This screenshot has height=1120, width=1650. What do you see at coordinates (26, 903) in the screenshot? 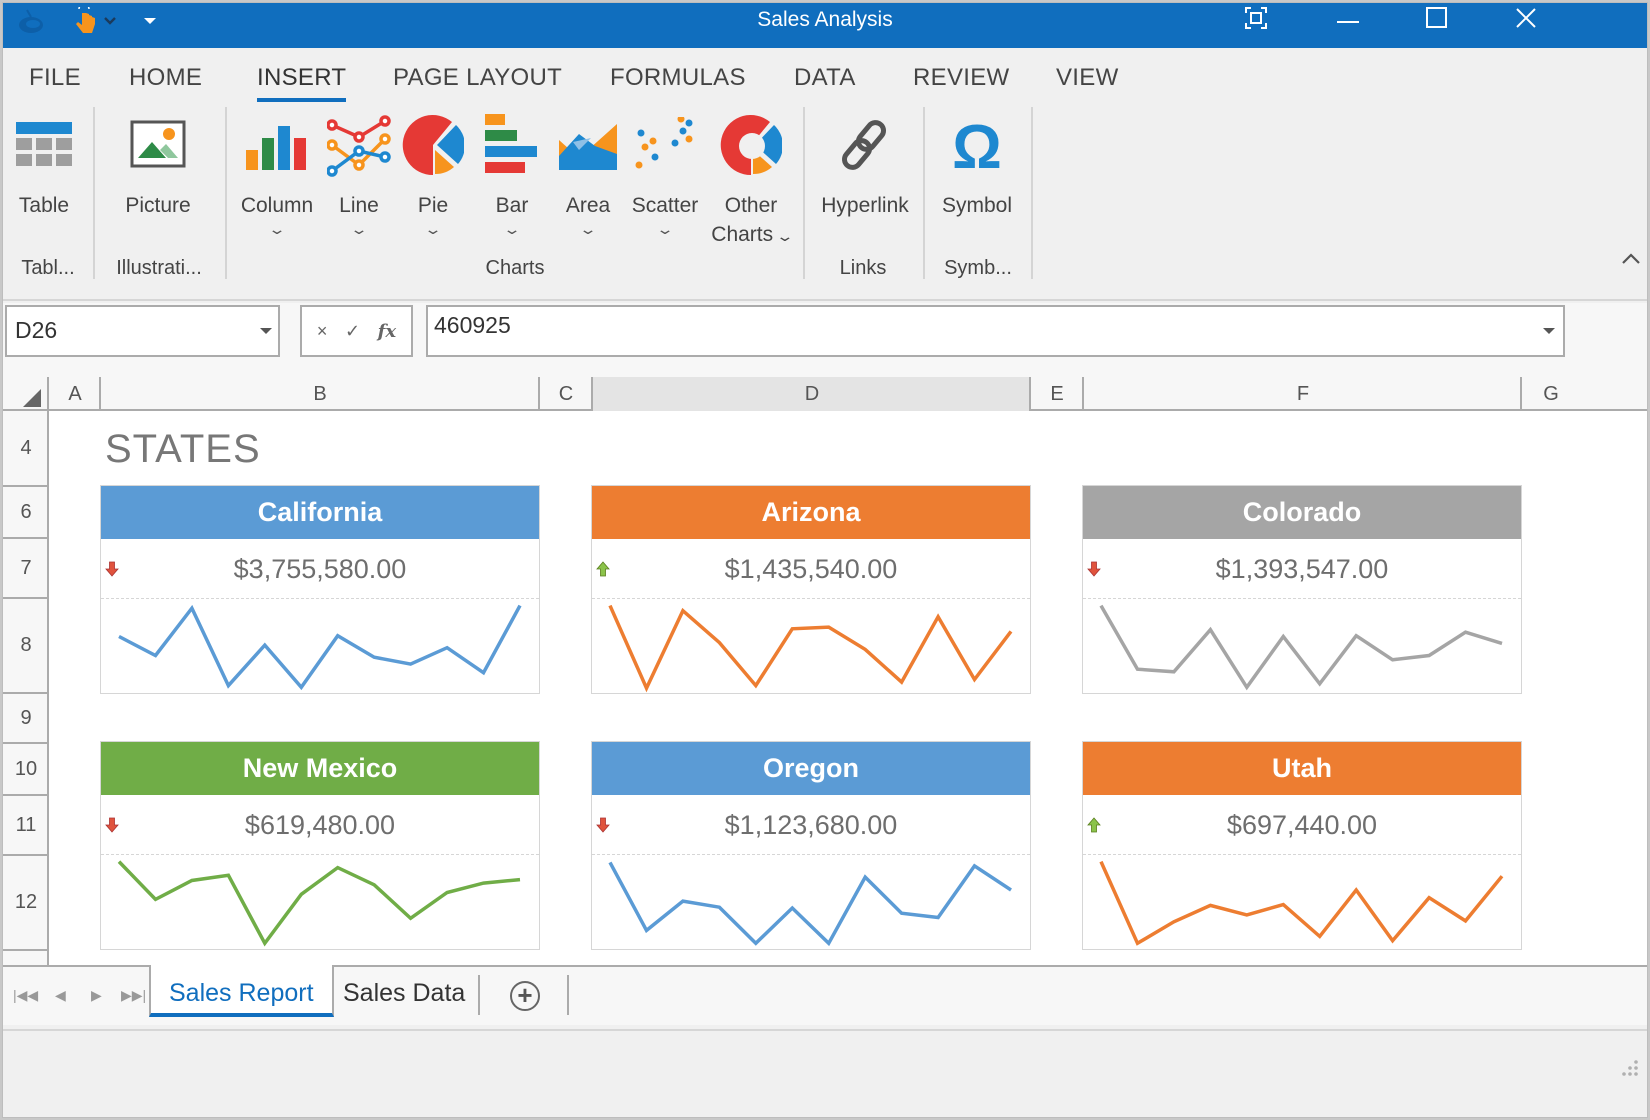
I see `row-header-12: 12` at bounding box center [26, 903].